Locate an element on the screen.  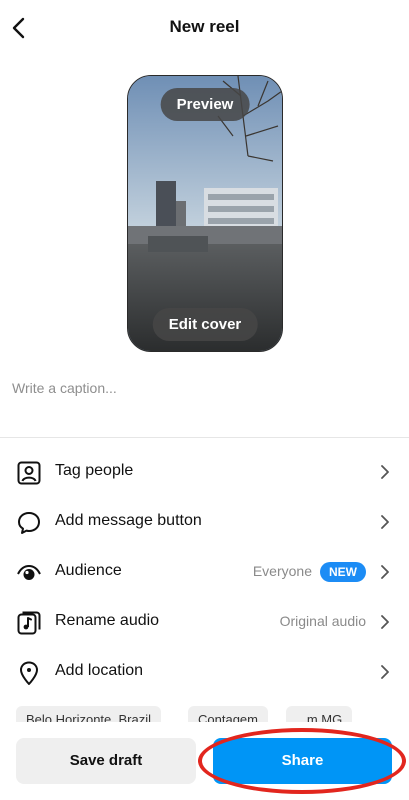
header: New reel is located at coordinates (204, 28).